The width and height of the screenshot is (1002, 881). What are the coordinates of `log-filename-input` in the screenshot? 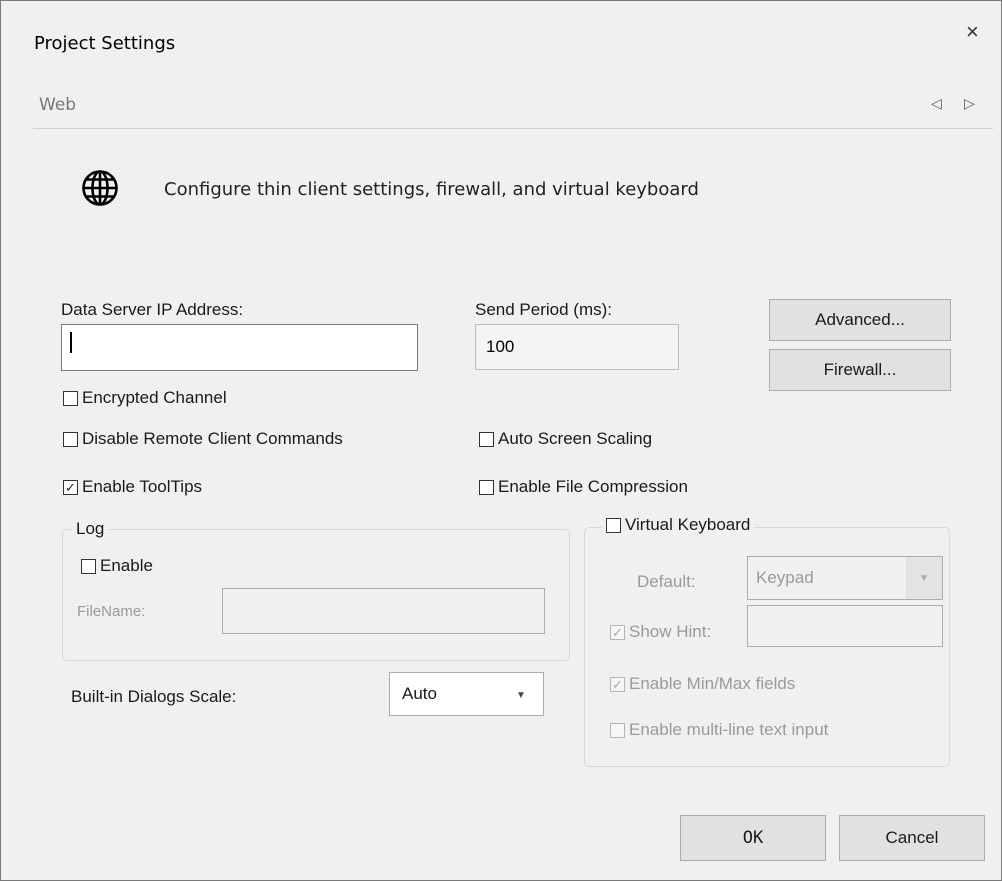 It's located at (383, 611).